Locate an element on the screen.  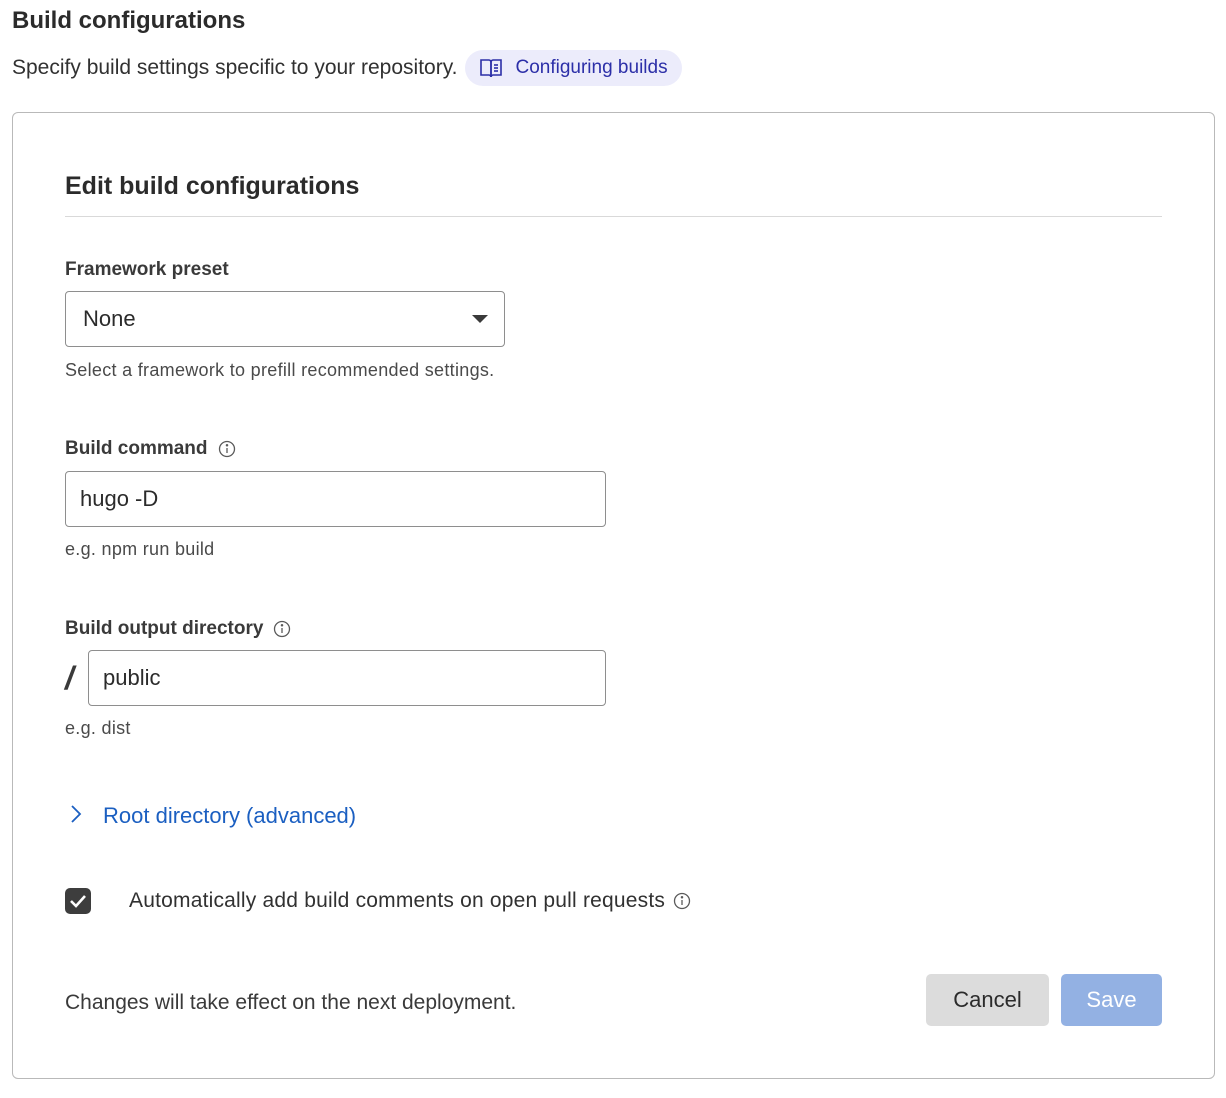
cancel-button: Cancel is located at coordinates (987, 1000).